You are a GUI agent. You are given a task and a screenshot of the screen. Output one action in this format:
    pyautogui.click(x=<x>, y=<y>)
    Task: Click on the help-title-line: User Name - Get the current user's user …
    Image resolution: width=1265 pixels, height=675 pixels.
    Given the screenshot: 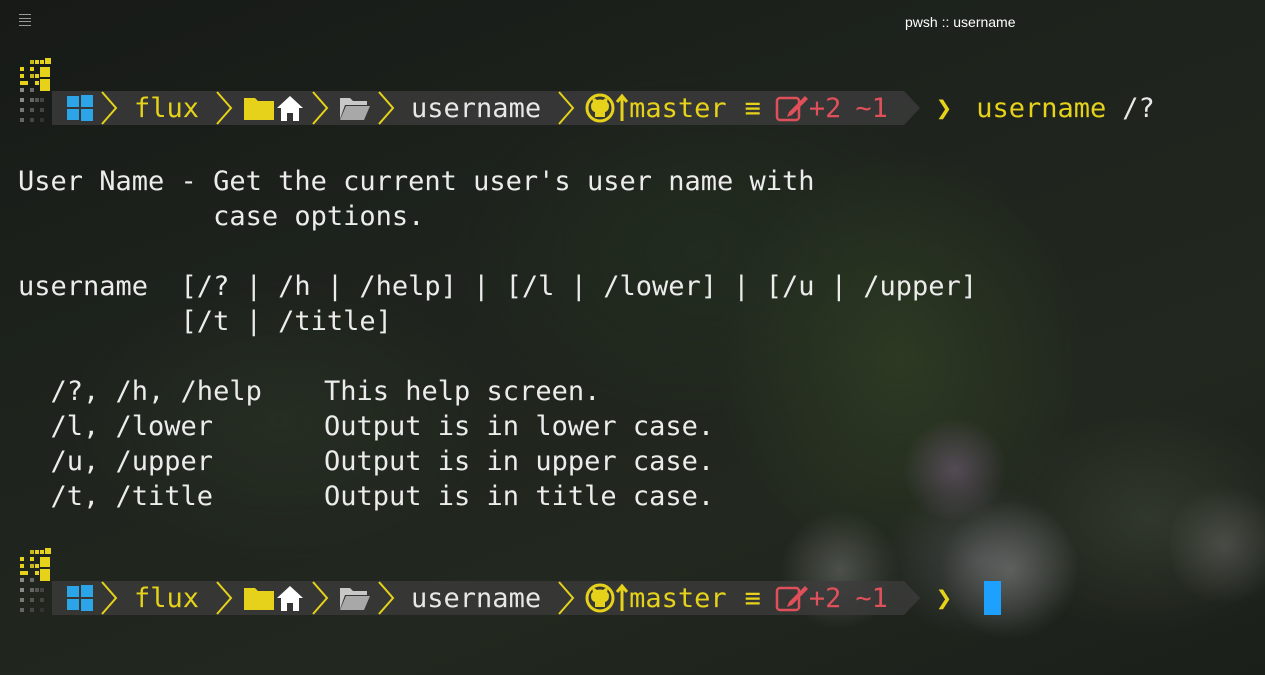 What is the action you would take?
    pyautogui.click(x=416, y=181)
    